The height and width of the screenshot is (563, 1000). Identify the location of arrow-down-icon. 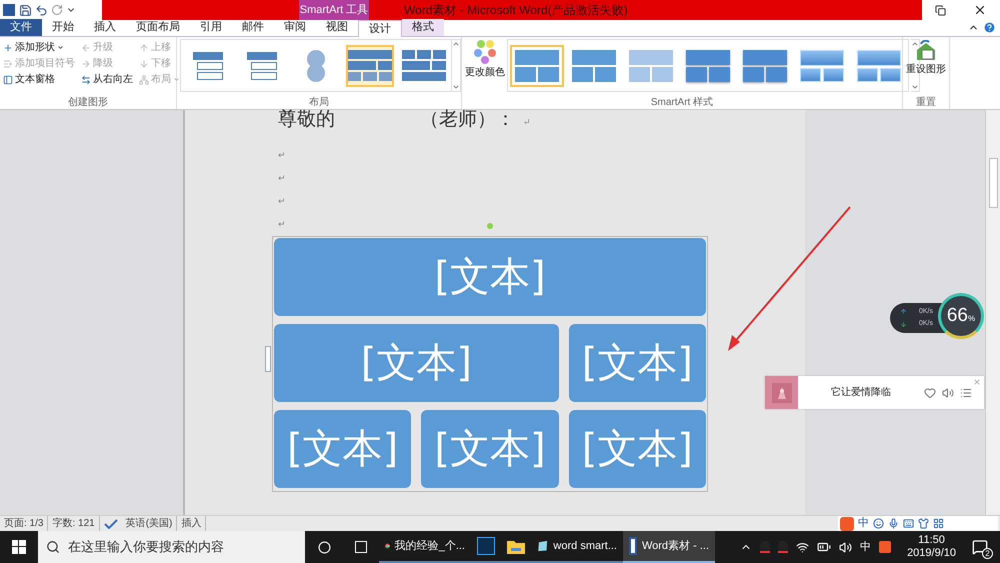
(144, 63).